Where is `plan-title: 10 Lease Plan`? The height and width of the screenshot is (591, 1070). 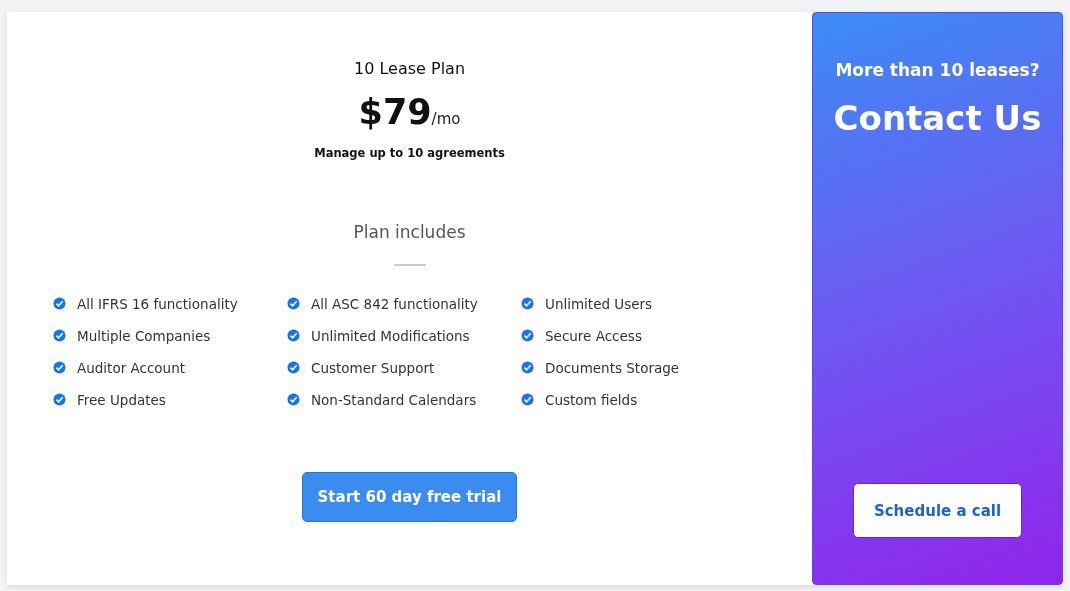 plan-title: 10 Lease Plan is located at coordinates (409, 68).